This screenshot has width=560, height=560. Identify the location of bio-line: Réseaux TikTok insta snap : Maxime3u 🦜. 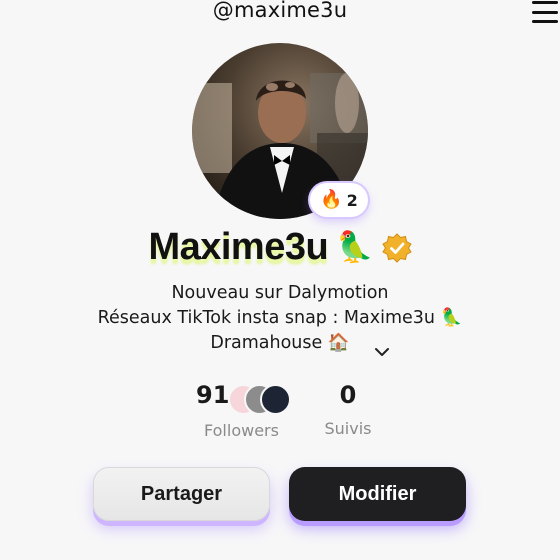
(280, 318).